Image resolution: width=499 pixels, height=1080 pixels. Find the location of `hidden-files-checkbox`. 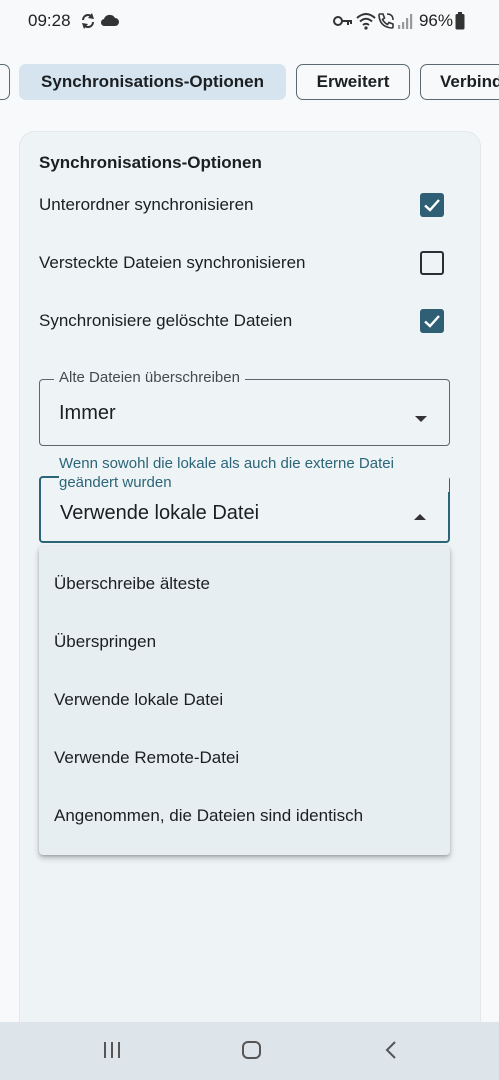

hidden-files-checkbox is located at coordinates (432, 263).